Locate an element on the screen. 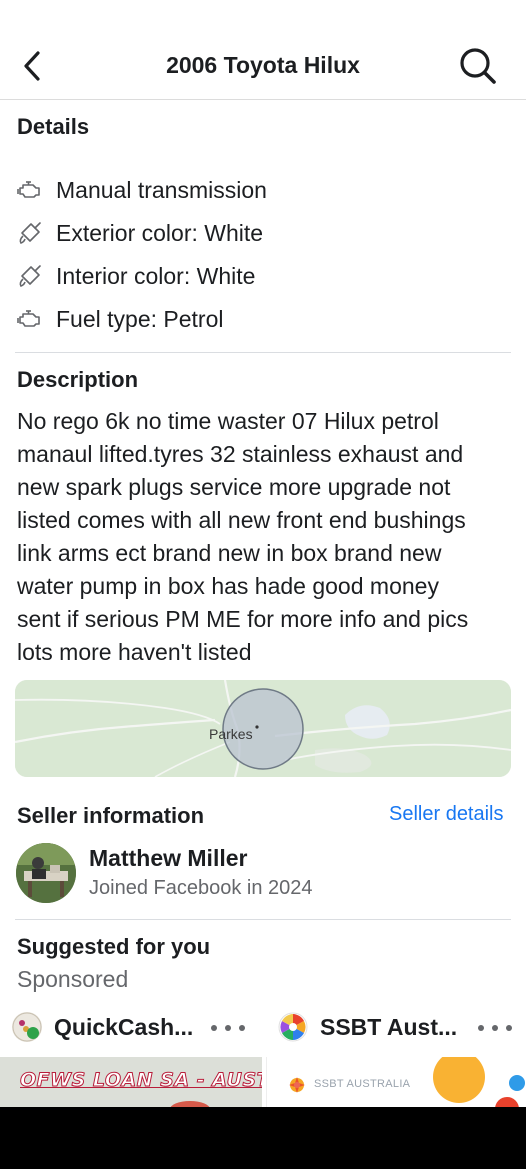  detail-label: Interior color: White is located at coordinates (156, 275).